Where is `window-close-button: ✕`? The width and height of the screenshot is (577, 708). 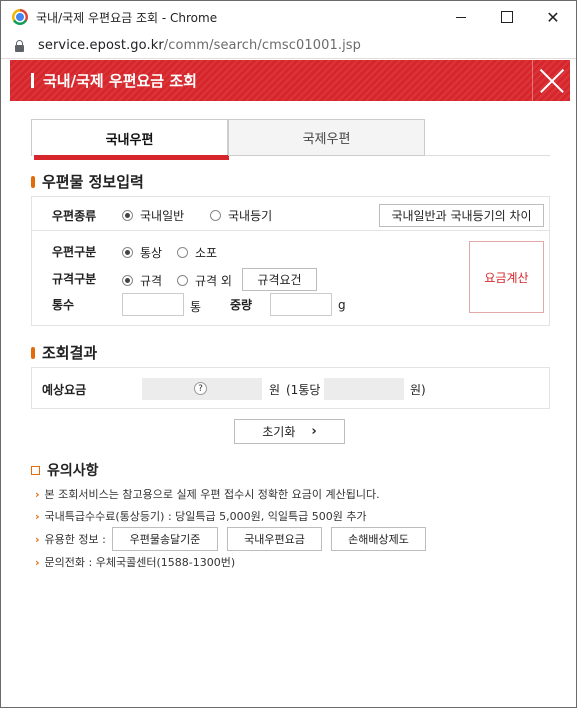
window-close-button: ✕ is located at coordinates (553, 17).